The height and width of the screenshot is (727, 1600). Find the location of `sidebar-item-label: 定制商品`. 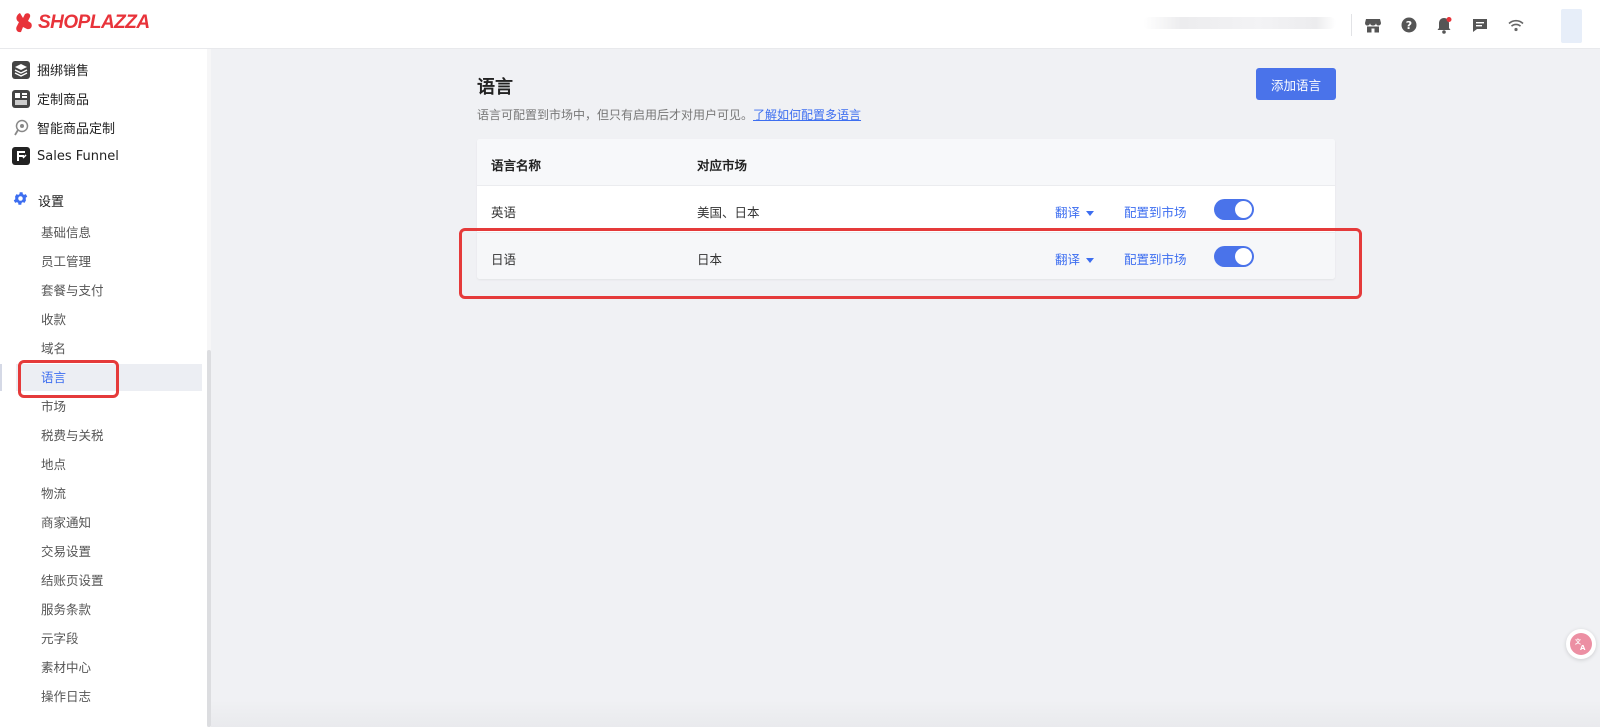

sidebar-item-label: 定制商品 is located at coordinates (63, 100).